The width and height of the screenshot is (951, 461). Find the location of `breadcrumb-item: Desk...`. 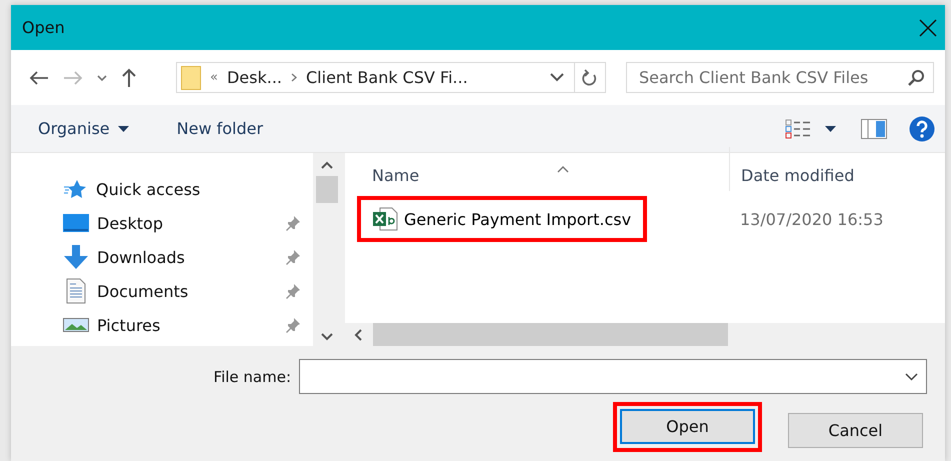

breadcrumb-item: Desk... is located at coordinates (254, 77).